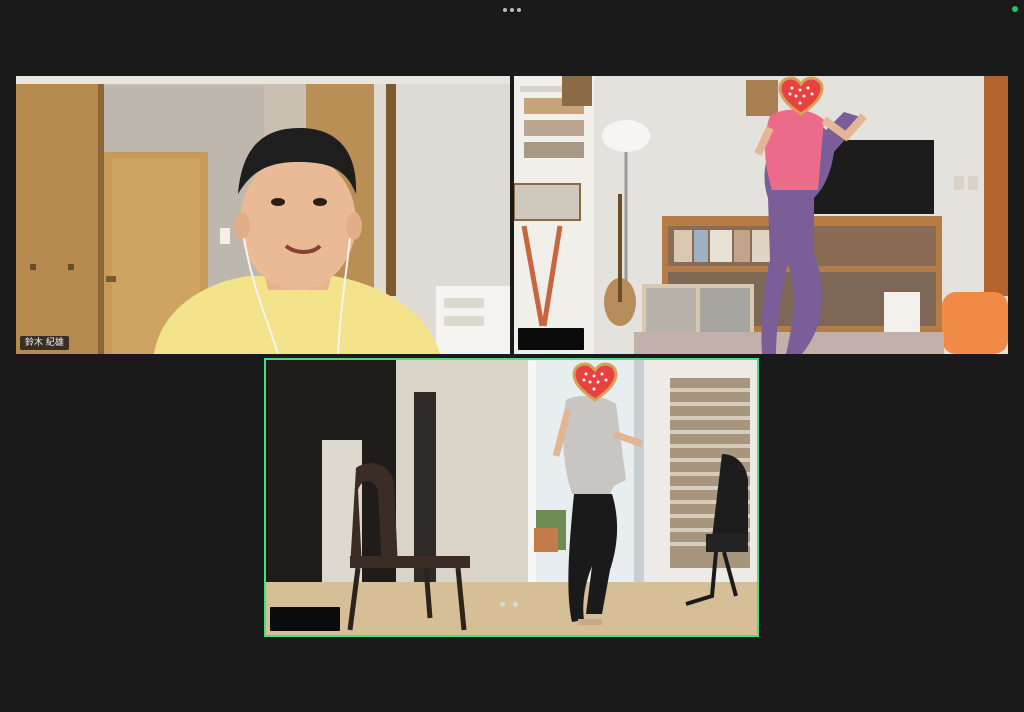  I want to click on more-options-button, so click(512, 10).